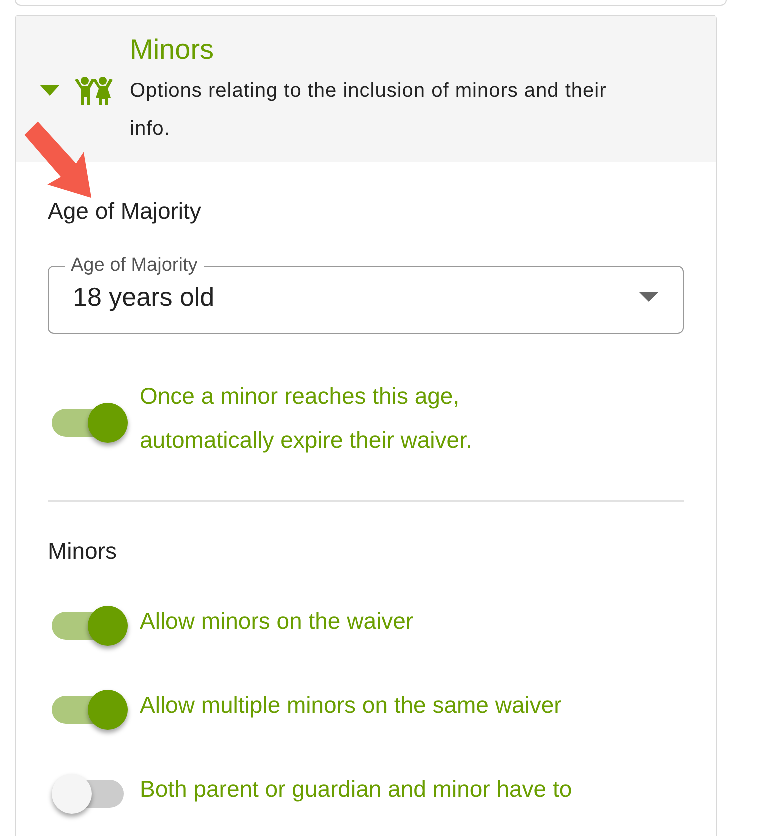 The width and height of the screenshot is (772, 836). I want to click on group-heading: Age of Majority, so click(125, 211).